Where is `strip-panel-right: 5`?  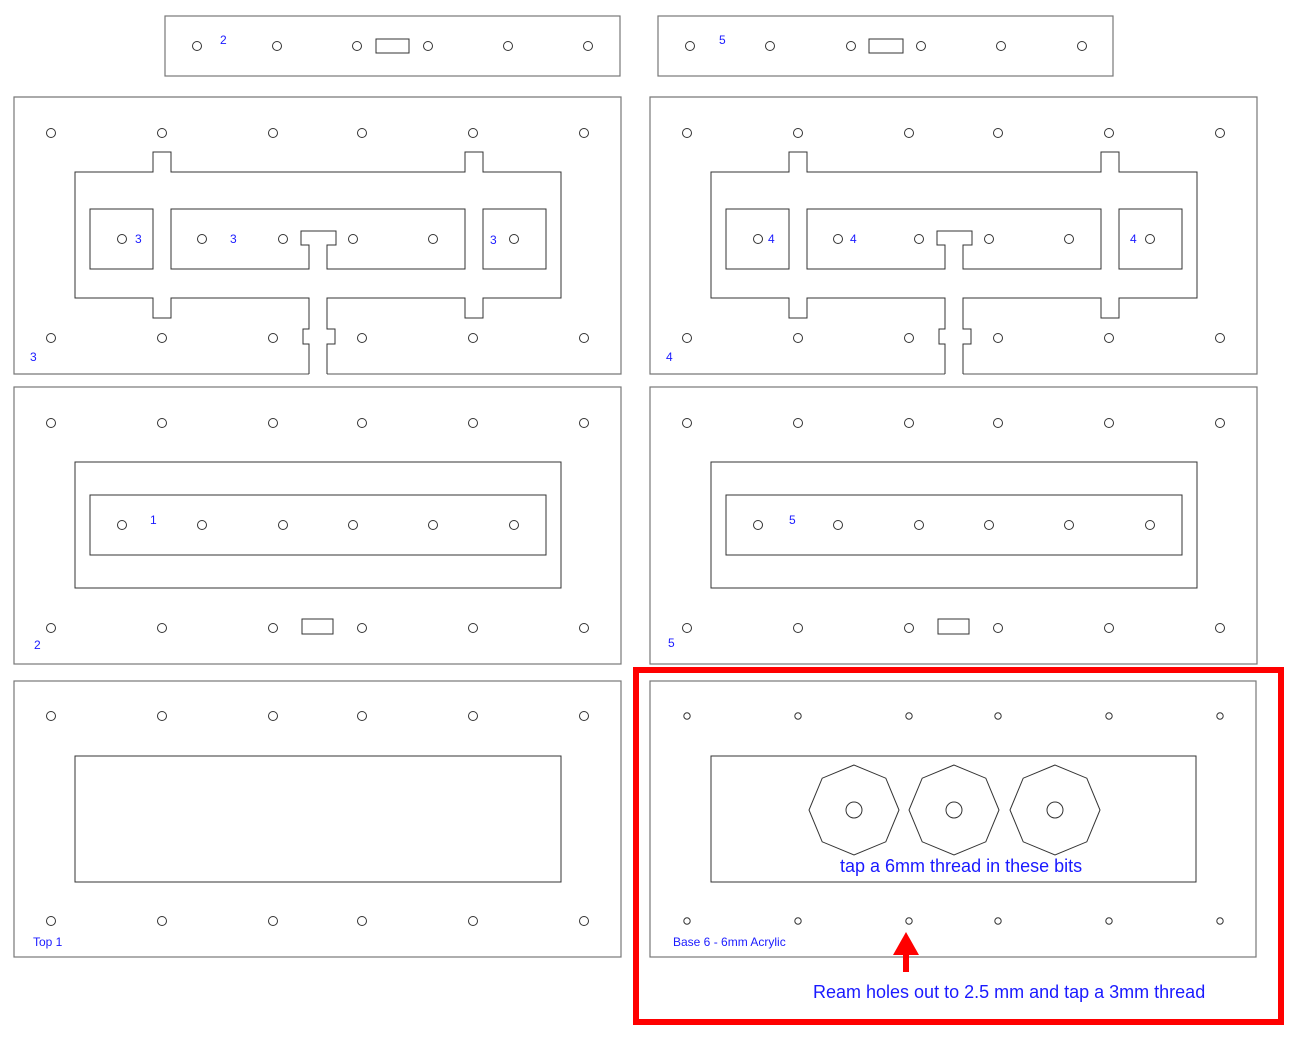
strip-panel-right: 5 is located at coordinates (885, 46).